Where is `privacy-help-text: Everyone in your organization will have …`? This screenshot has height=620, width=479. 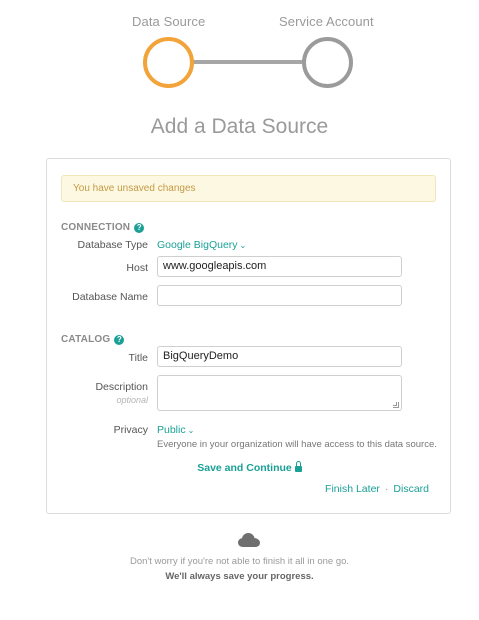
privacy-help-text: Everyone in your organization will have … is located at coordinates (297, 444).